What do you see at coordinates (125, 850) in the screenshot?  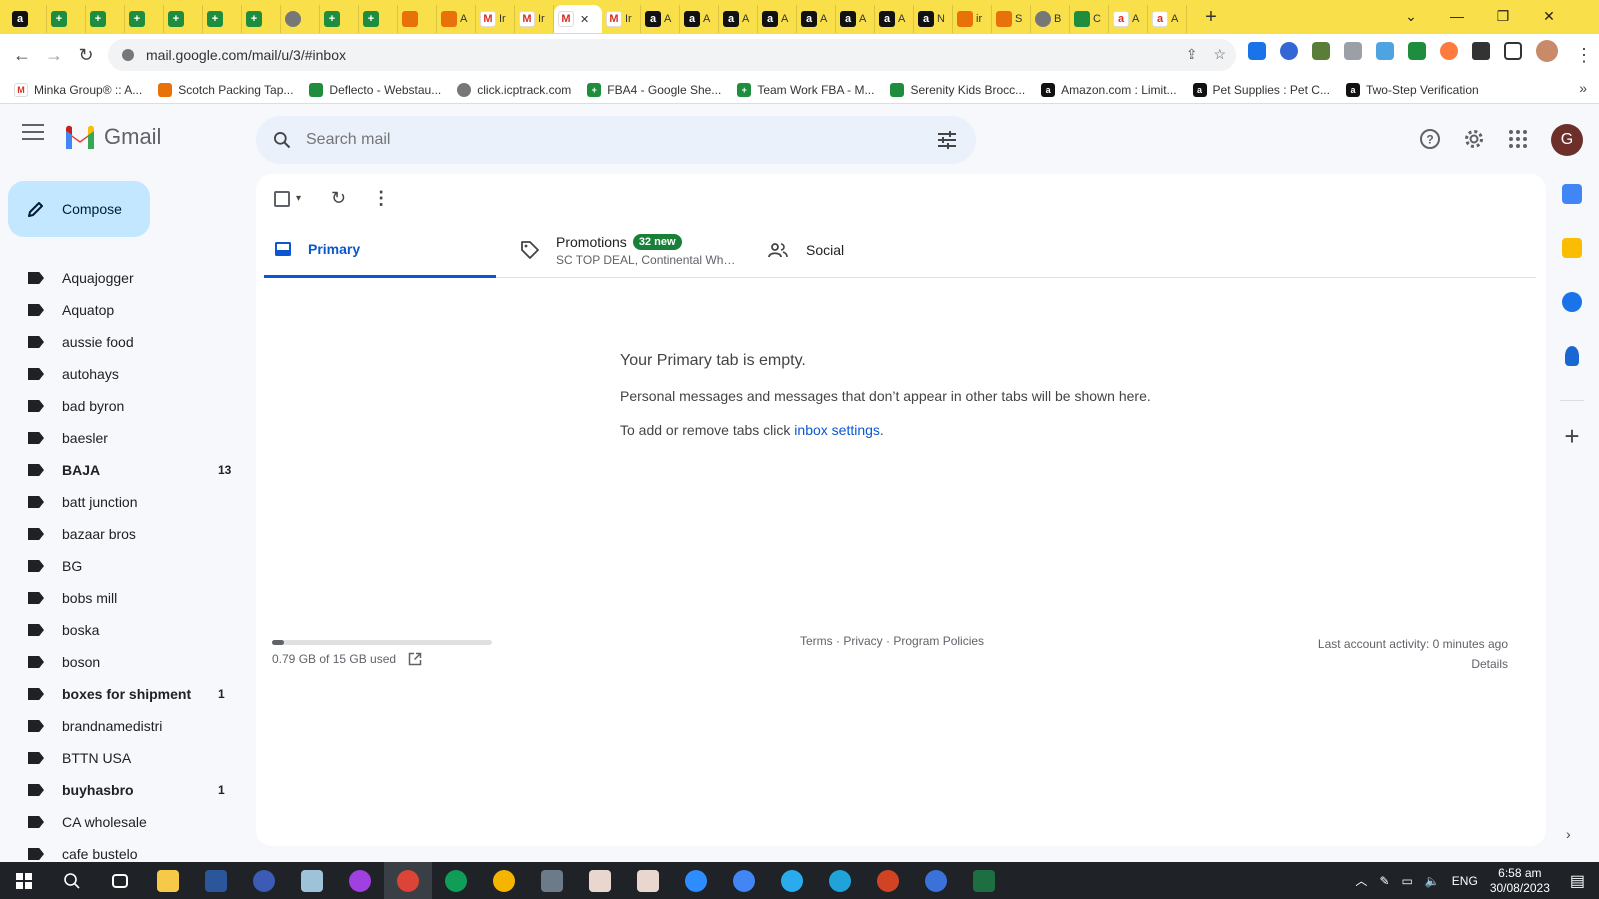 I see `sidebar-label-item: cafe bustelo` at bounding box center [125, 850].